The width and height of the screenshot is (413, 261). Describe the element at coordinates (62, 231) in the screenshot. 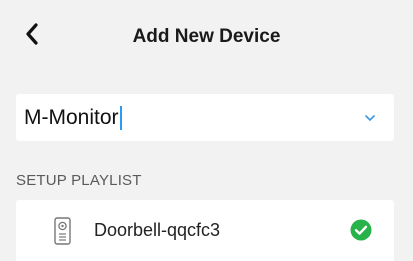

I see `doorbell-icon` at that location.